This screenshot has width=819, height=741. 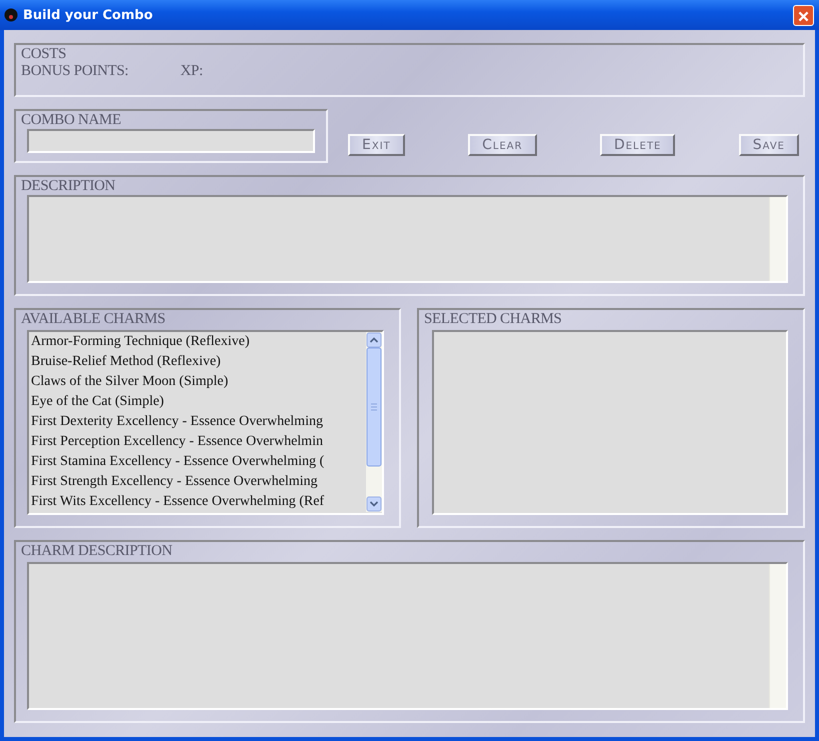 What do you see at coordinates (198, 382) in the screenshot?
I see `charm-item: Claws of the Silver Moon (Simple)` at bounding box center [198, 382].